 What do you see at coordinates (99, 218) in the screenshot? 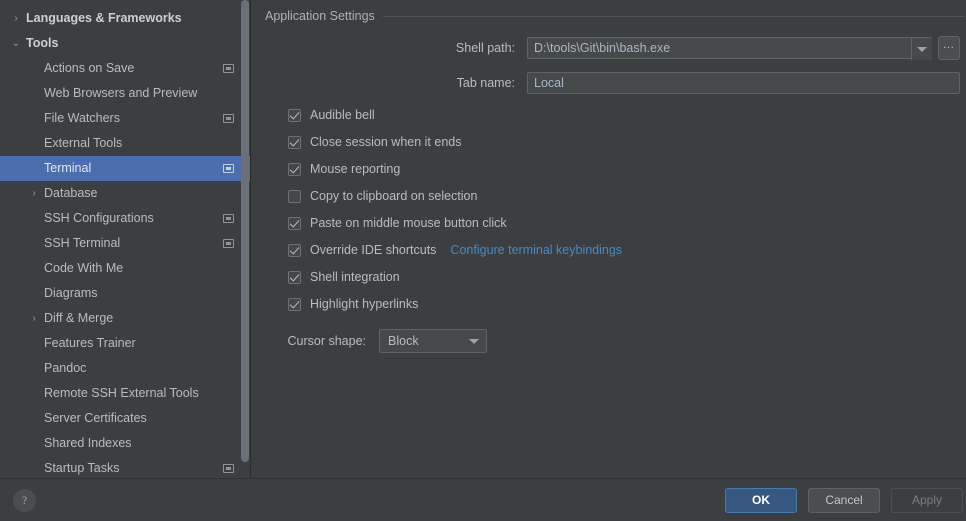
I see `sidebar-item-label: SSH Configurations` at bounding box center [99, 218].